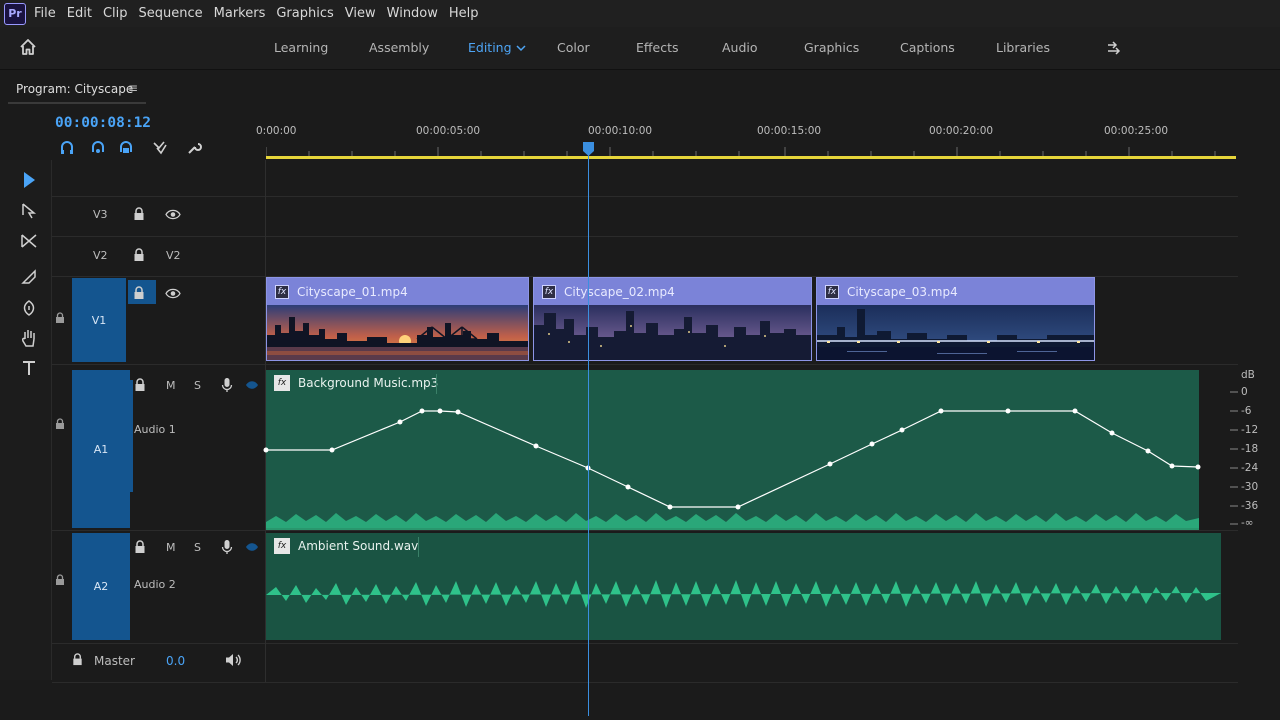 The height and width of the screenshot is (720, 1280). Describe the element at coordinates (360, 13) in the screenshot. I see `menu-view: View` at that location.